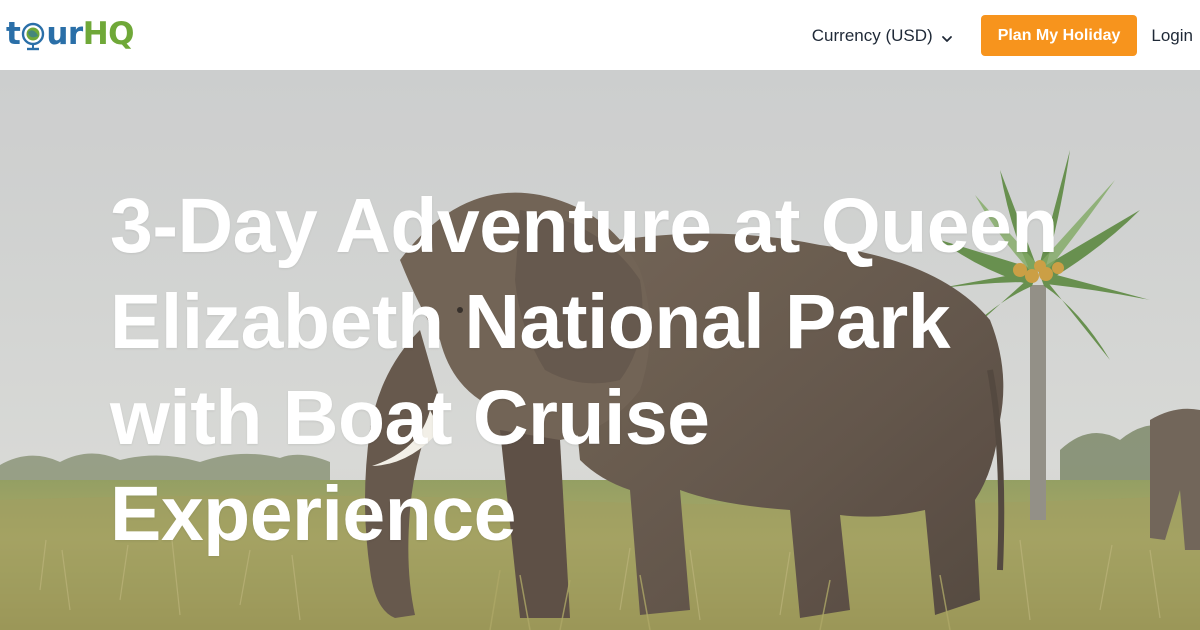  I want to click on nav-actions: Currency (USD) Plan My Holiday Login, so click(1002, 35).